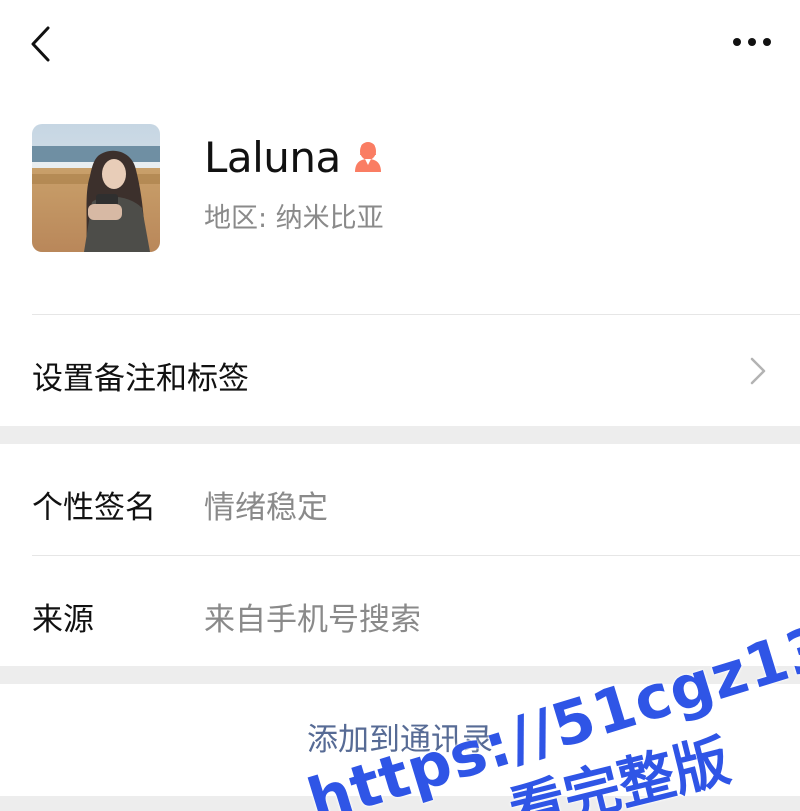  I want to click on source-value: 来自手机号搜索, so click(312, 620).